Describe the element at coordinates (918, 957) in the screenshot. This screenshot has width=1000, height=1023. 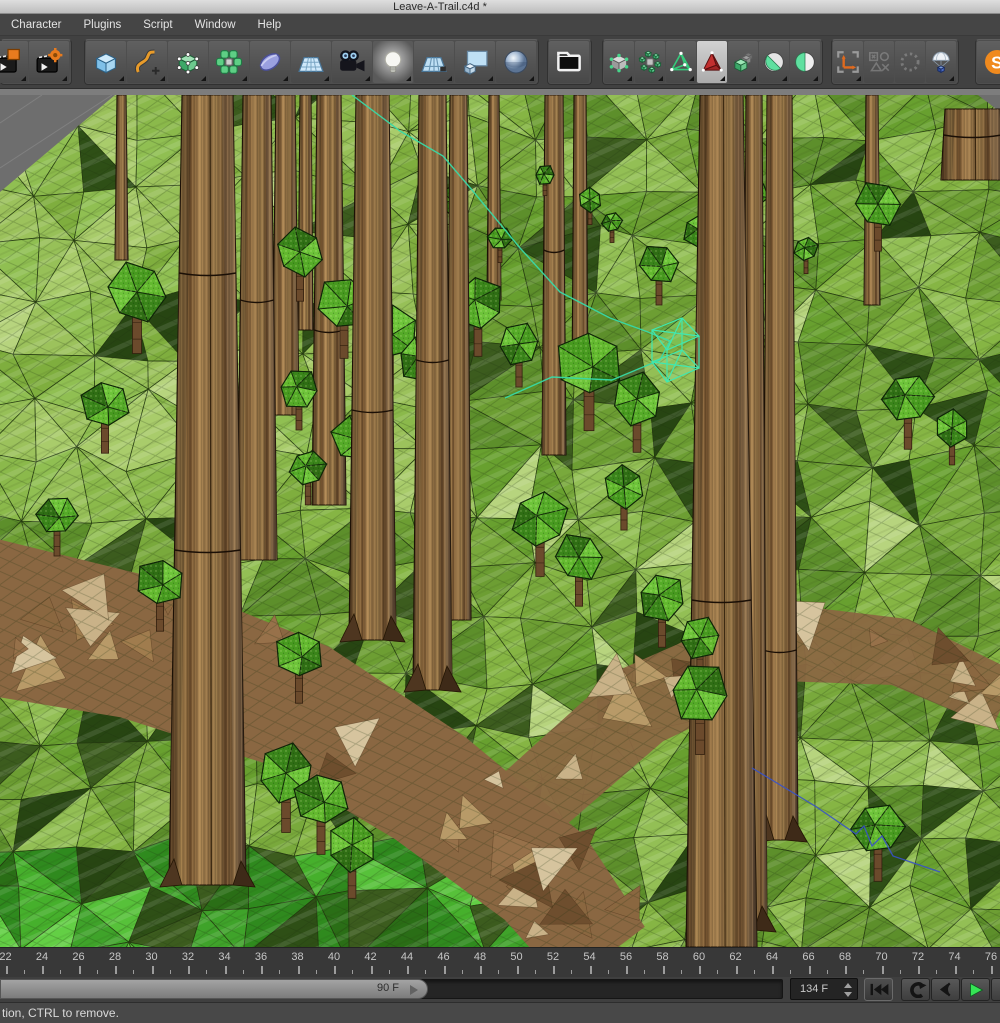
I see `ruler-frame-number: 72` at that location.